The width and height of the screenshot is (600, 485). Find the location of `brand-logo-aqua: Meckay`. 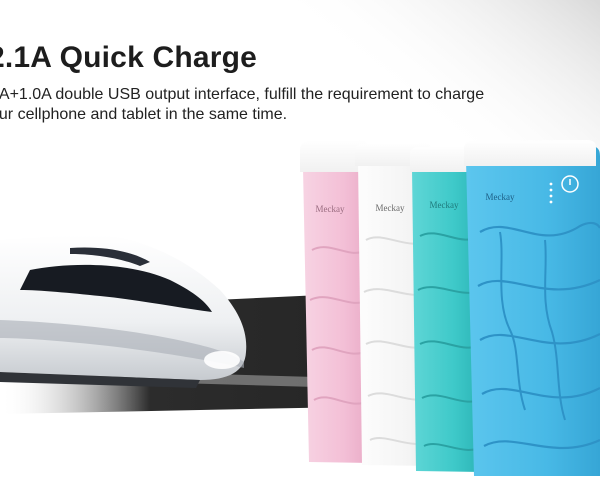

brand-logo-aqua: Meckay is located at coordinates (444, 205).